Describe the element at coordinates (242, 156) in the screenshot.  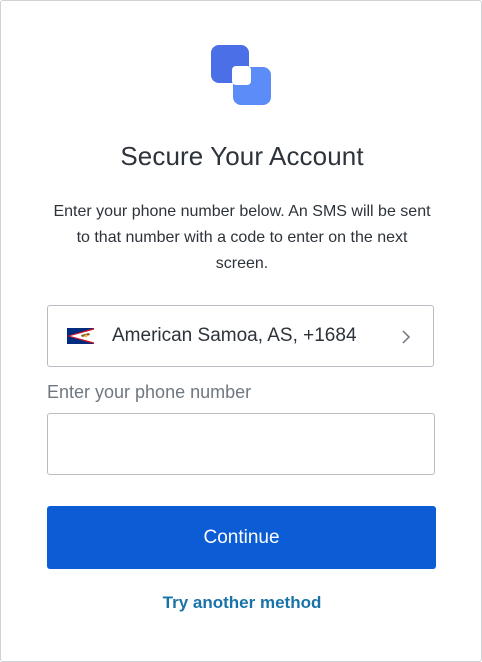
I see `page-title: Secure Your Account` at that location.